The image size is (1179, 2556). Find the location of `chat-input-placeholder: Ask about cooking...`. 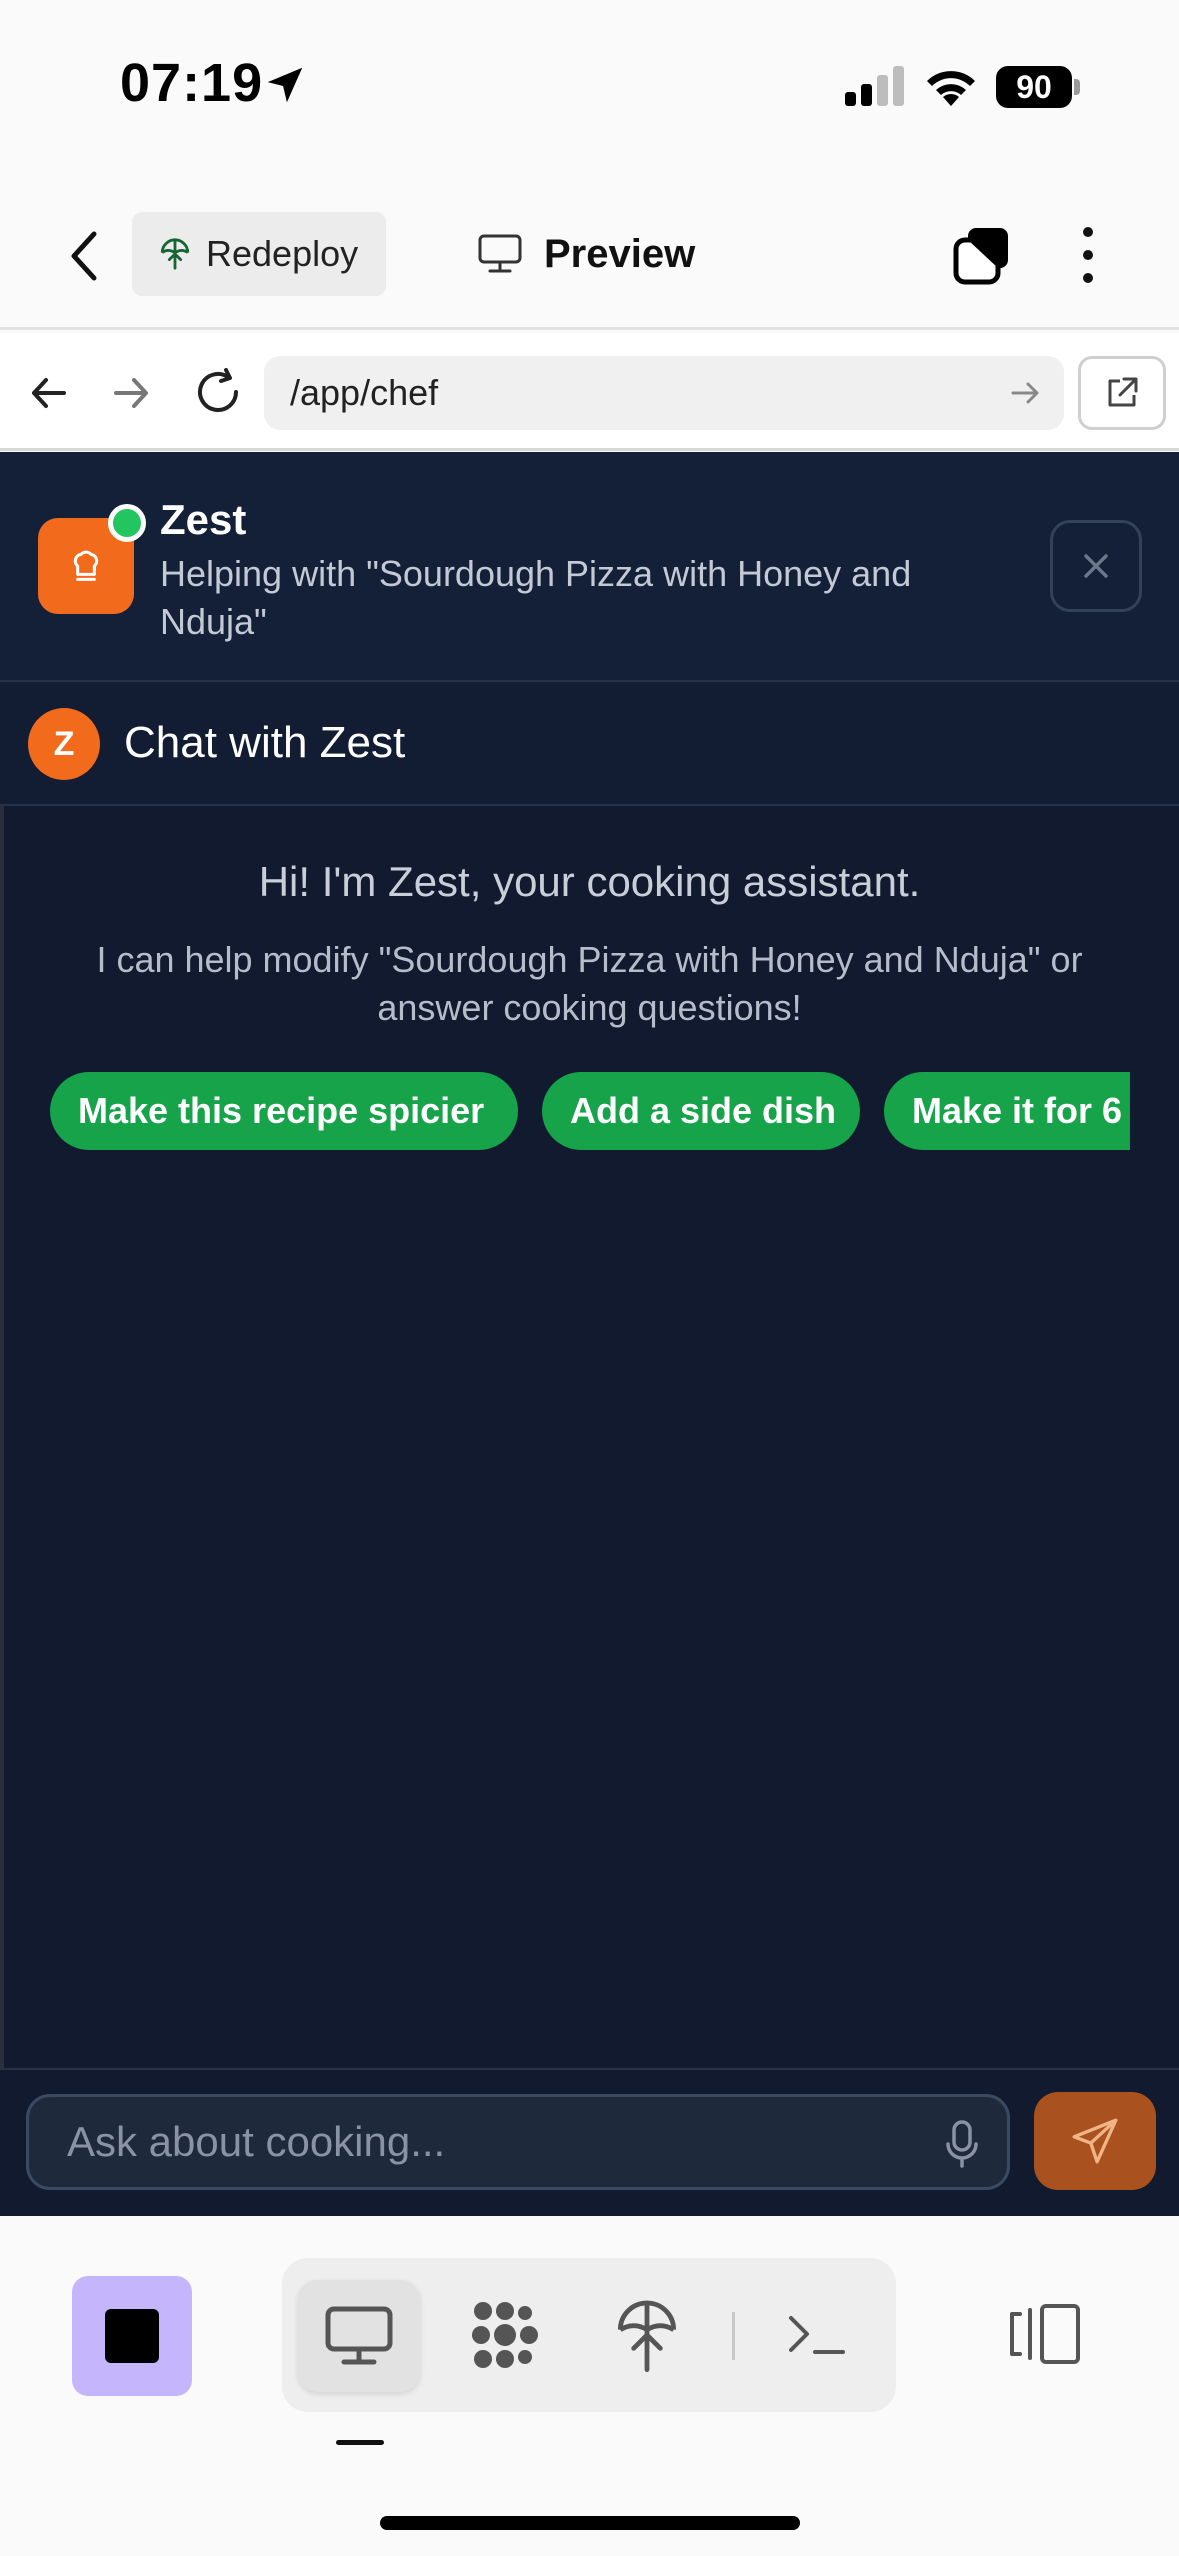

chat-input-placeholder: Ask about cooking... is located at coordinates (256, 2141).